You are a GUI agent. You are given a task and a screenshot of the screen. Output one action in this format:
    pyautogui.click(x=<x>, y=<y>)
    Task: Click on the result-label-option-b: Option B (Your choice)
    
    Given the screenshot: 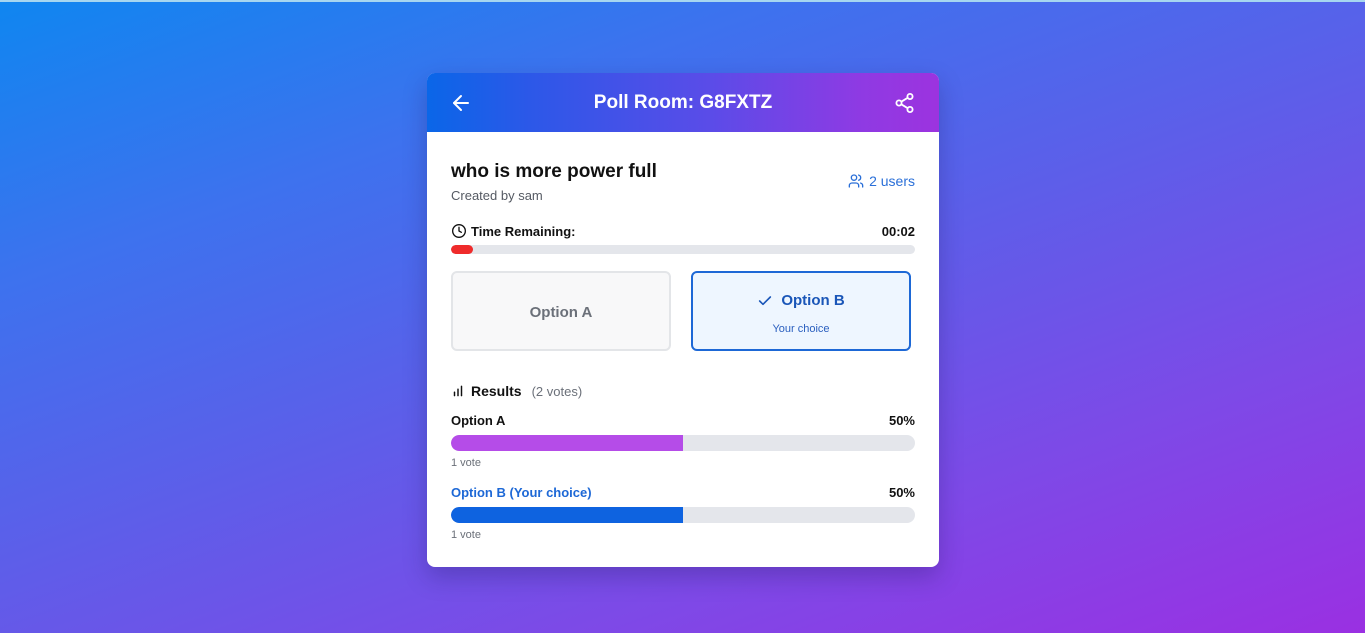 What is the action you would take?
    pyautogui.click(x=521, y=492)
    